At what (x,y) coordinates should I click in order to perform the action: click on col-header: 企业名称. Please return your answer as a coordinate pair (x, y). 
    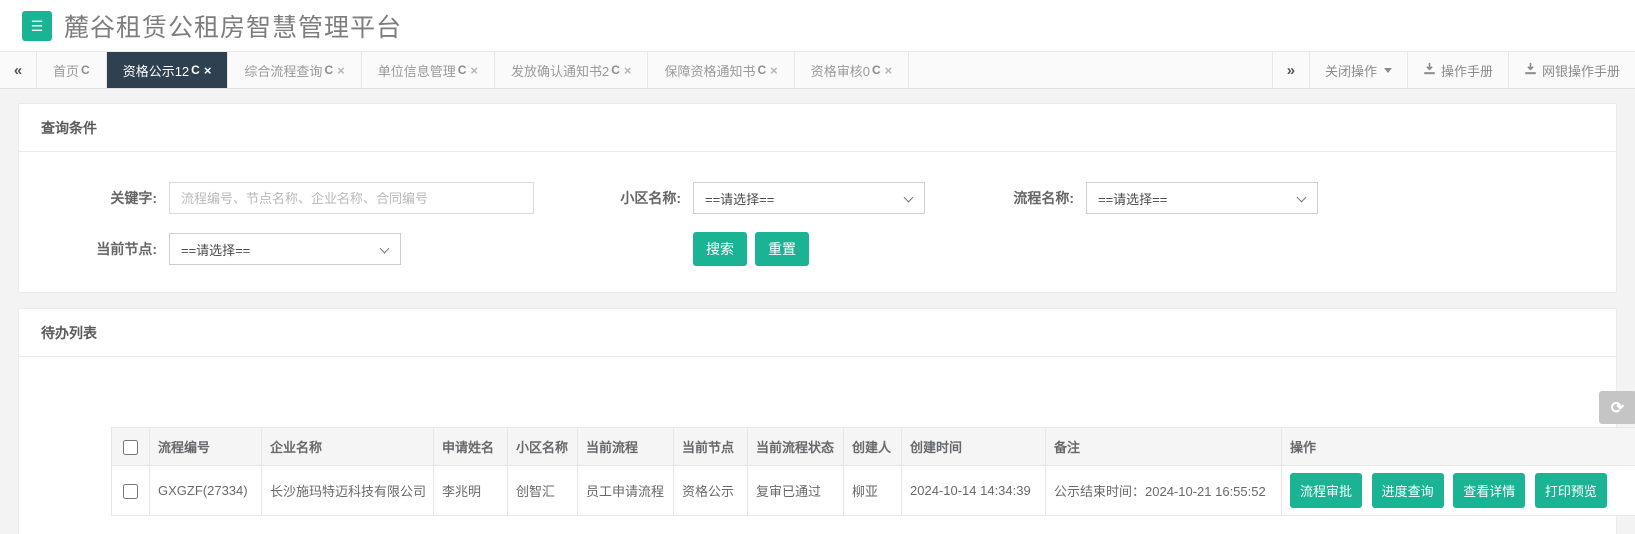
    Looking at the image, I should click on (347, 446).